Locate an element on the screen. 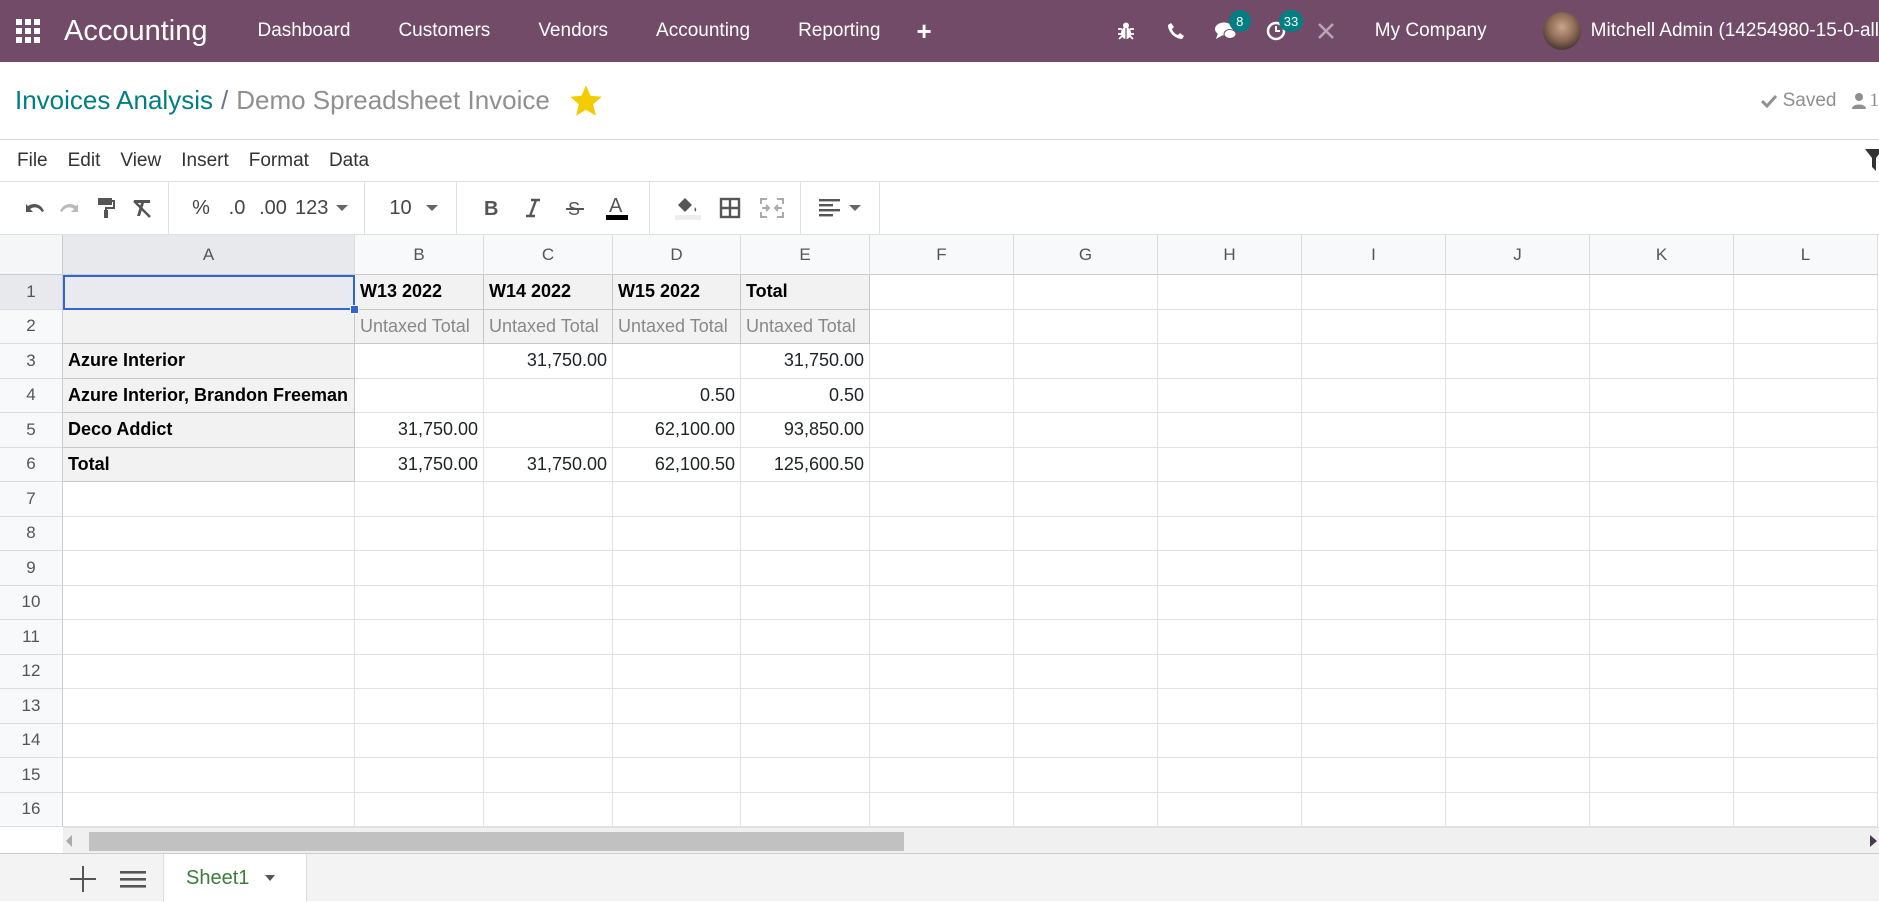 This screenshot has height=902, width=1879. cell-i7 is located at coordinates (1374, 499).